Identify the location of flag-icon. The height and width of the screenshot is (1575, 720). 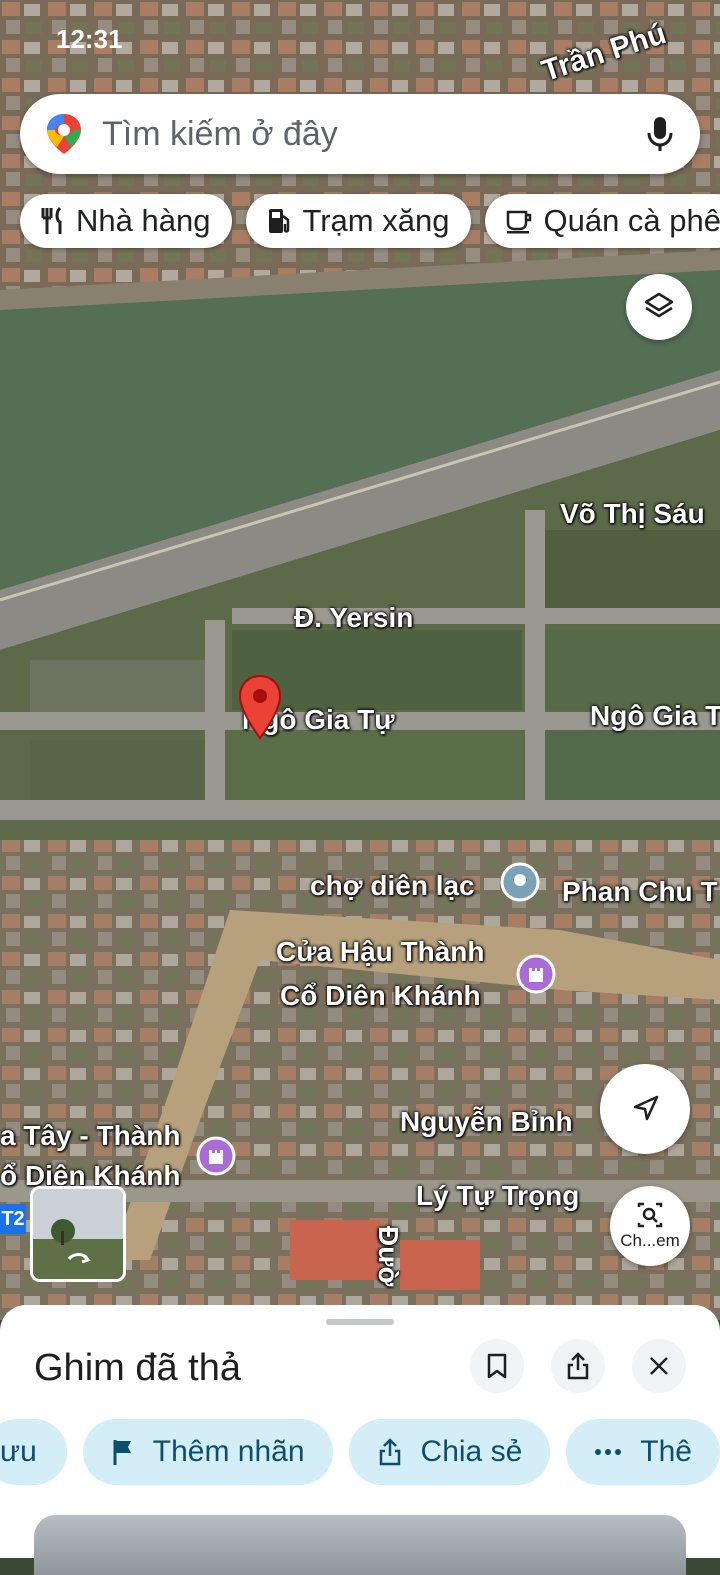
(122, 1452).